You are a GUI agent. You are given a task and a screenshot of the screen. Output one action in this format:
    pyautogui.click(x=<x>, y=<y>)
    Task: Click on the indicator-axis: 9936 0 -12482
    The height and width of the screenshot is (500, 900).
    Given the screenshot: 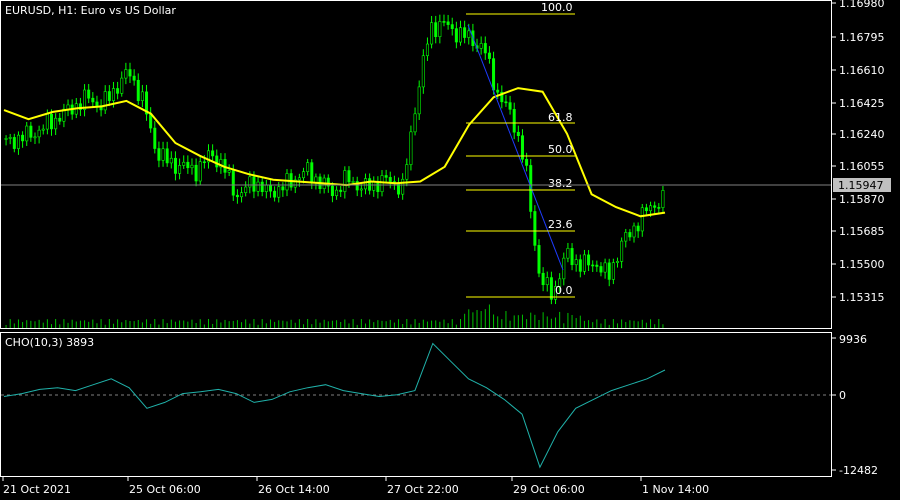 What is the action you would take?
    pyautogui.click(x=855, y=405)
    